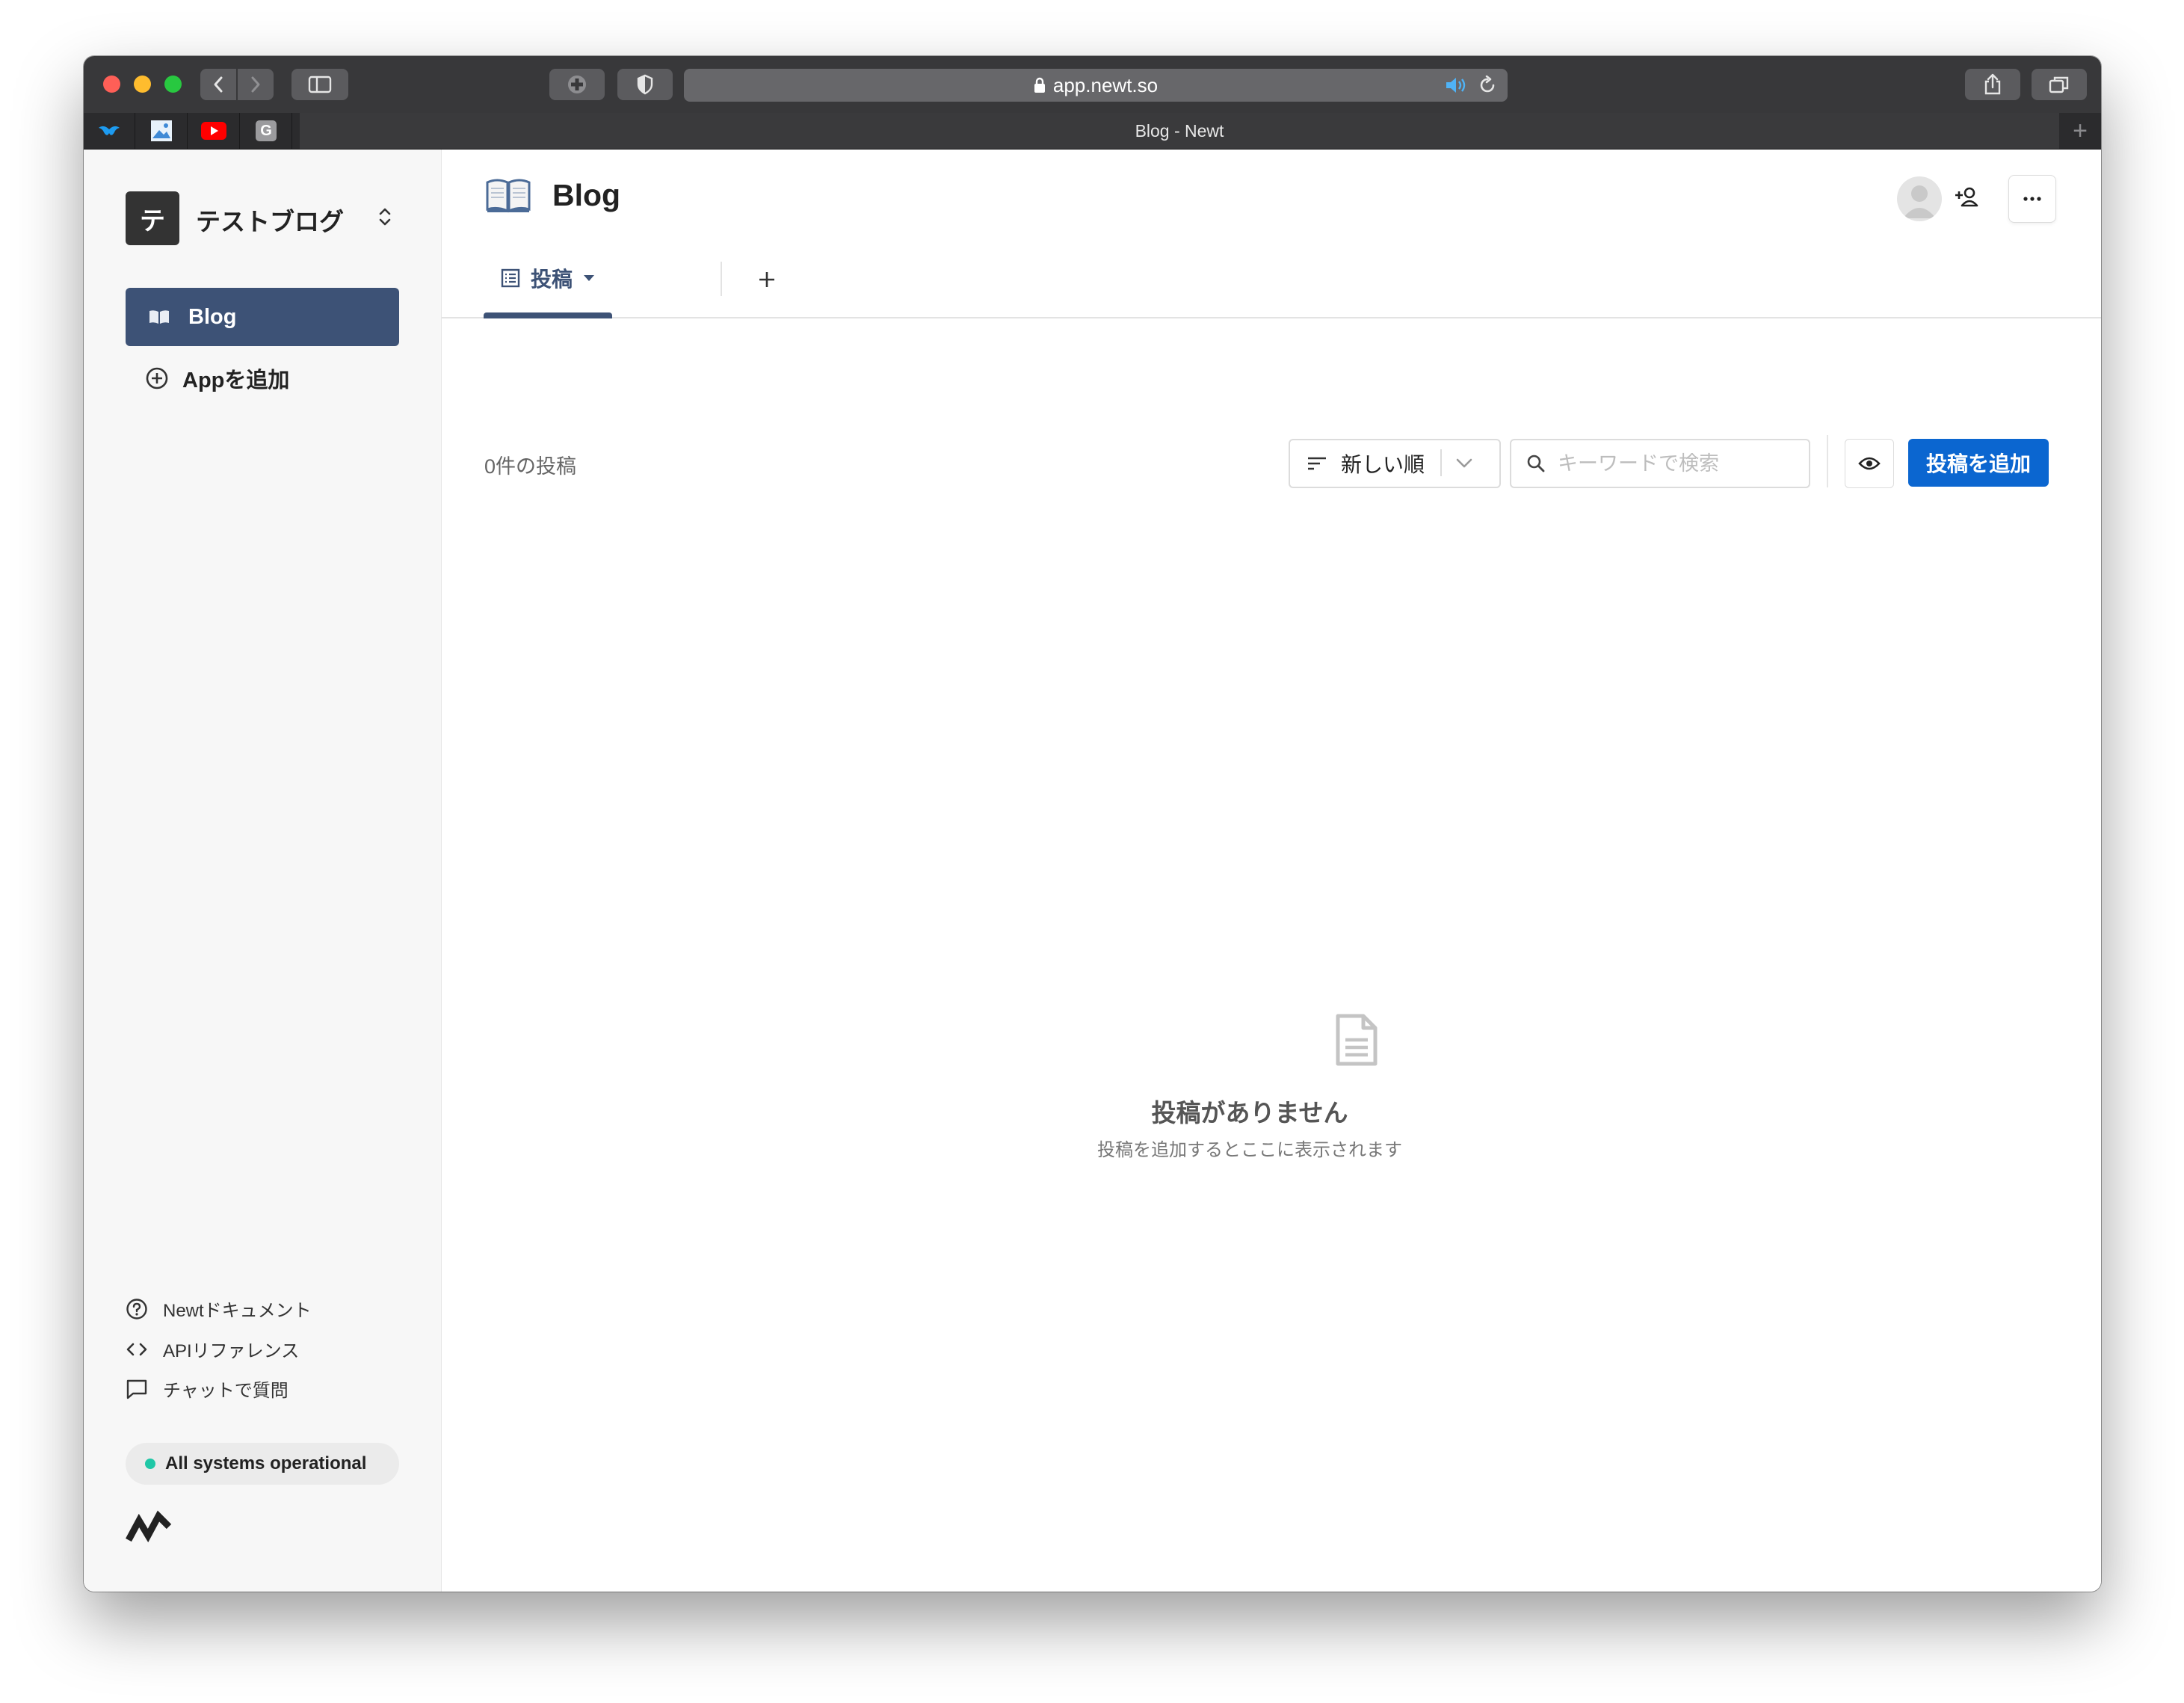 The image size is (2184, 1703). I want to click on plus-circle-icon, so click(157, 378).